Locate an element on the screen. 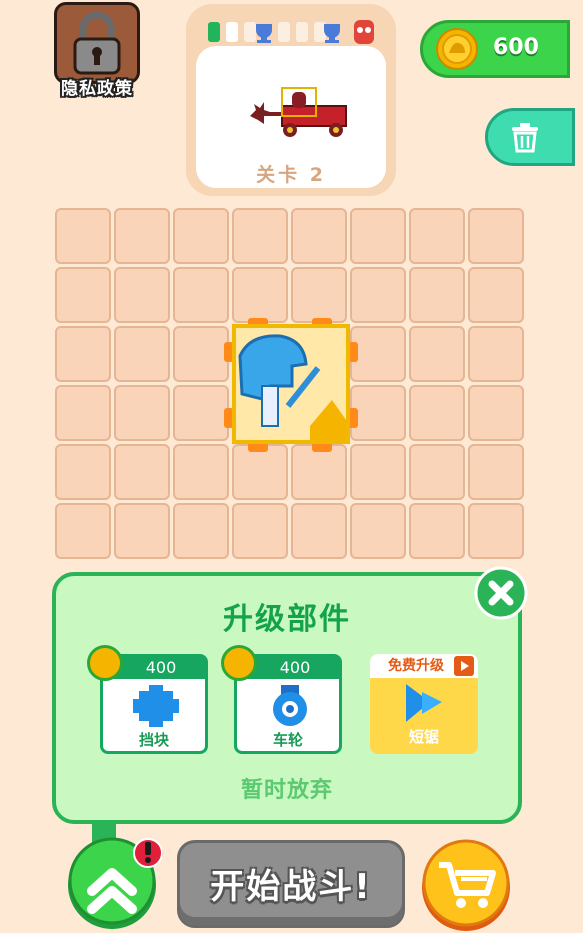 The image size is (583, 933). trophy-icon is located at coordinates (264, 33).